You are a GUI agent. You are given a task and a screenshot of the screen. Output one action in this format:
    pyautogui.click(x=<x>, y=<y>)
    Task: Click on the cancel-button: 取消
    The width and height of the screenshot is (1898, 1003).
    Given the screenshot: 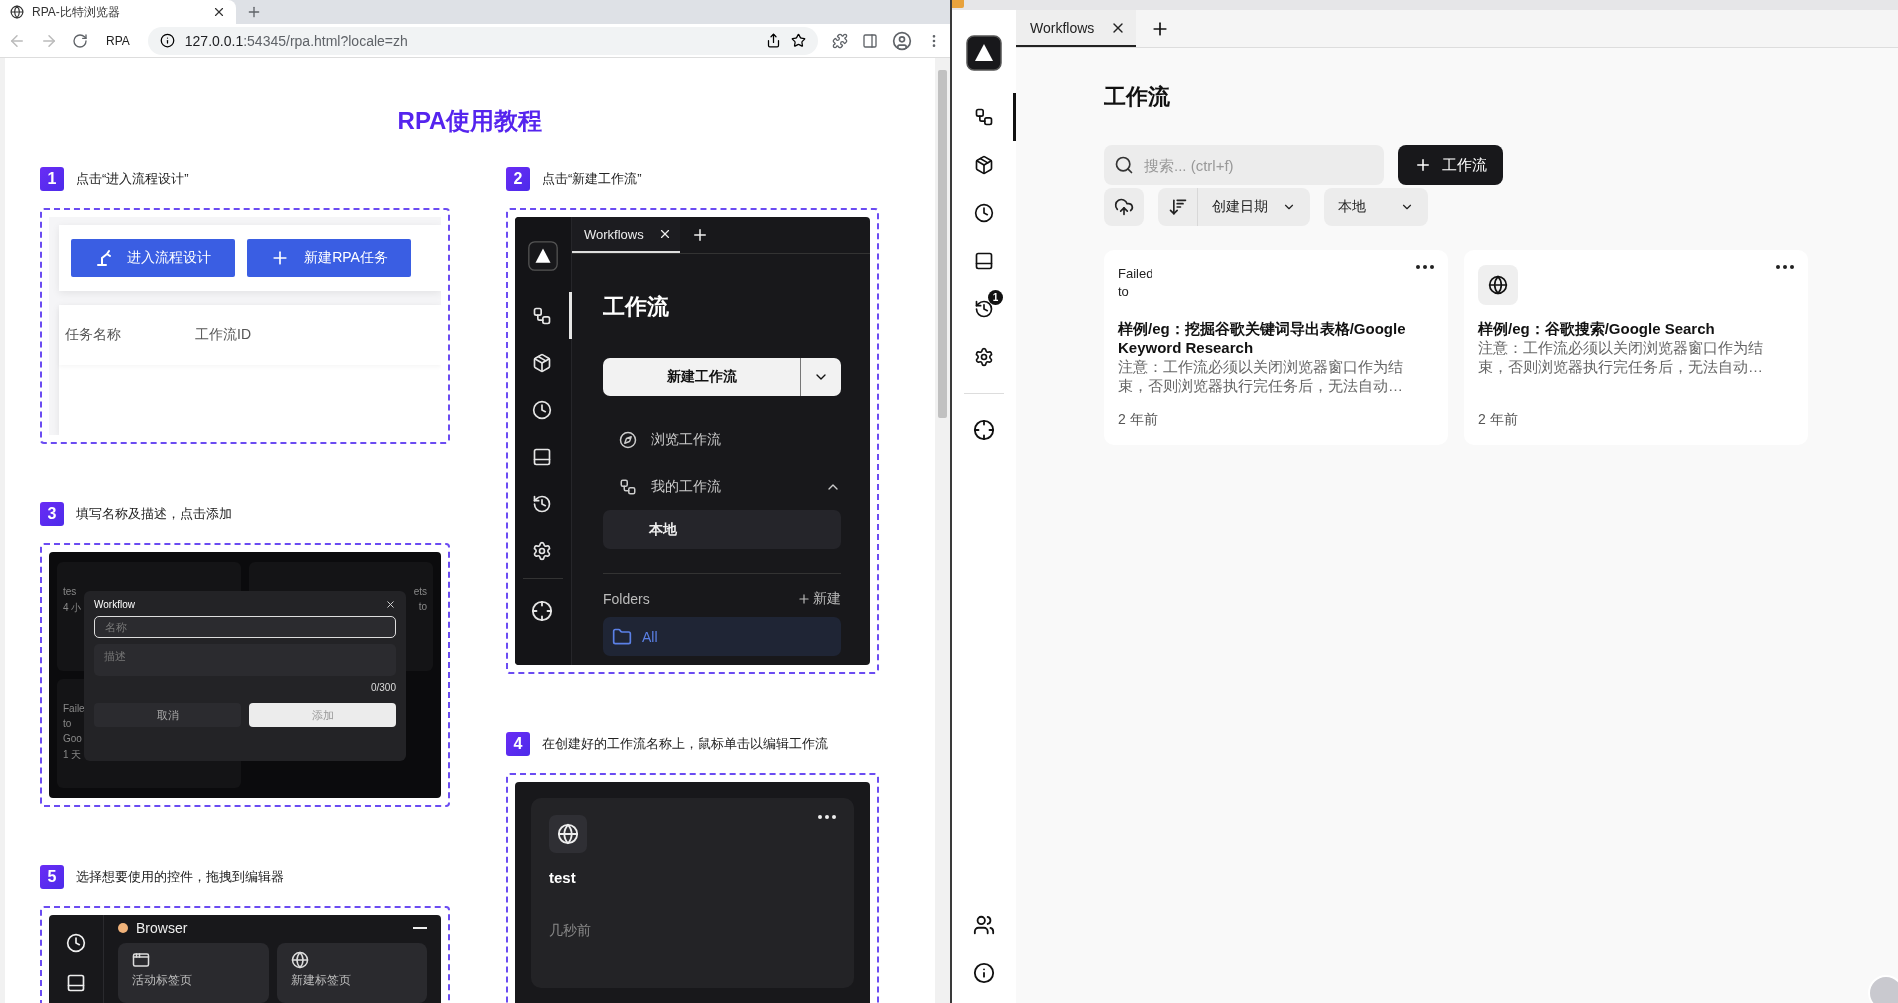 What is the action you would take?
    pyautogui.click(x=167, y=715)
    